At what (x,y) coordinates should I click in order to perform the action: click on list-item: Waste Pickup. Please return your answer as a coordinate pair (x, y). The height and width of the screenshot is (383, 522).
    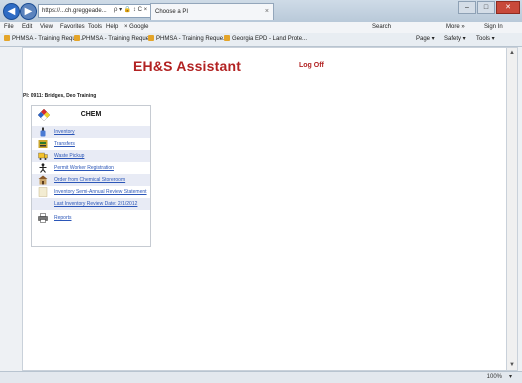
    Looking at the image, I should click on (91, 156).